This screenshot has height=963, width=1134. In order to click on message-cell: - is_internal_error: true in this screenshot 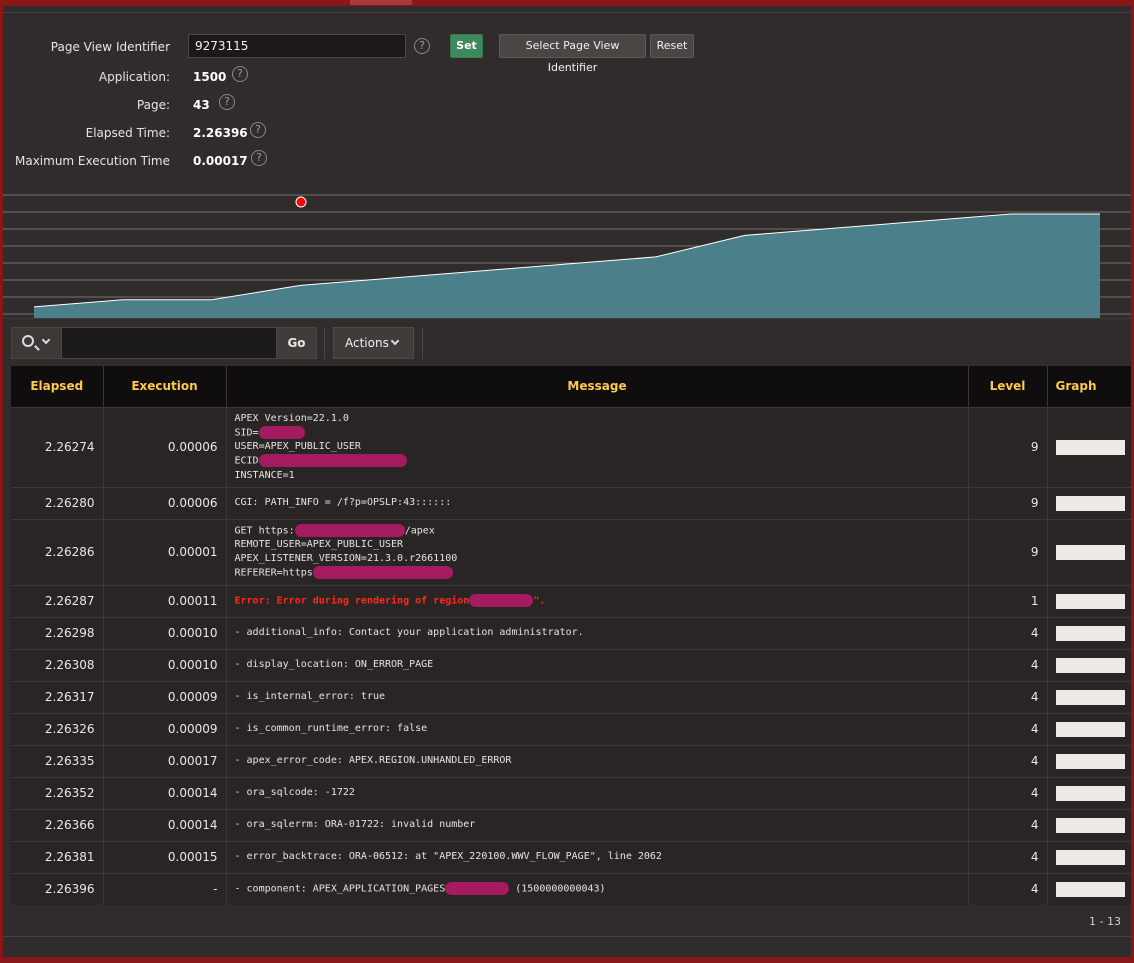, I will do `click(597, 696)`.